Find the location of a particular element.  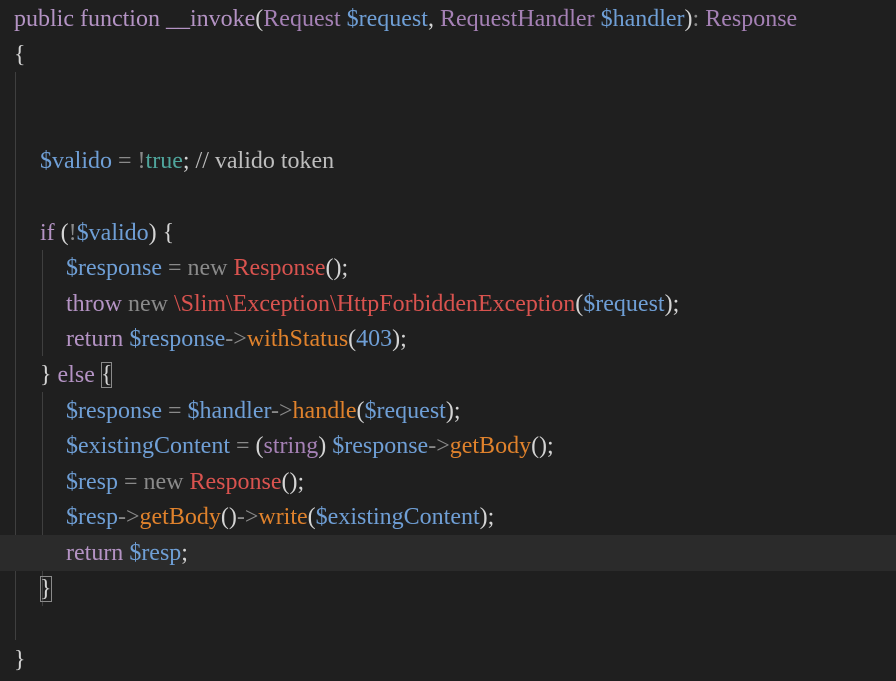

code-token: \Slim\Exception\HttpForbiddenException is located at coordinates (374, 303).